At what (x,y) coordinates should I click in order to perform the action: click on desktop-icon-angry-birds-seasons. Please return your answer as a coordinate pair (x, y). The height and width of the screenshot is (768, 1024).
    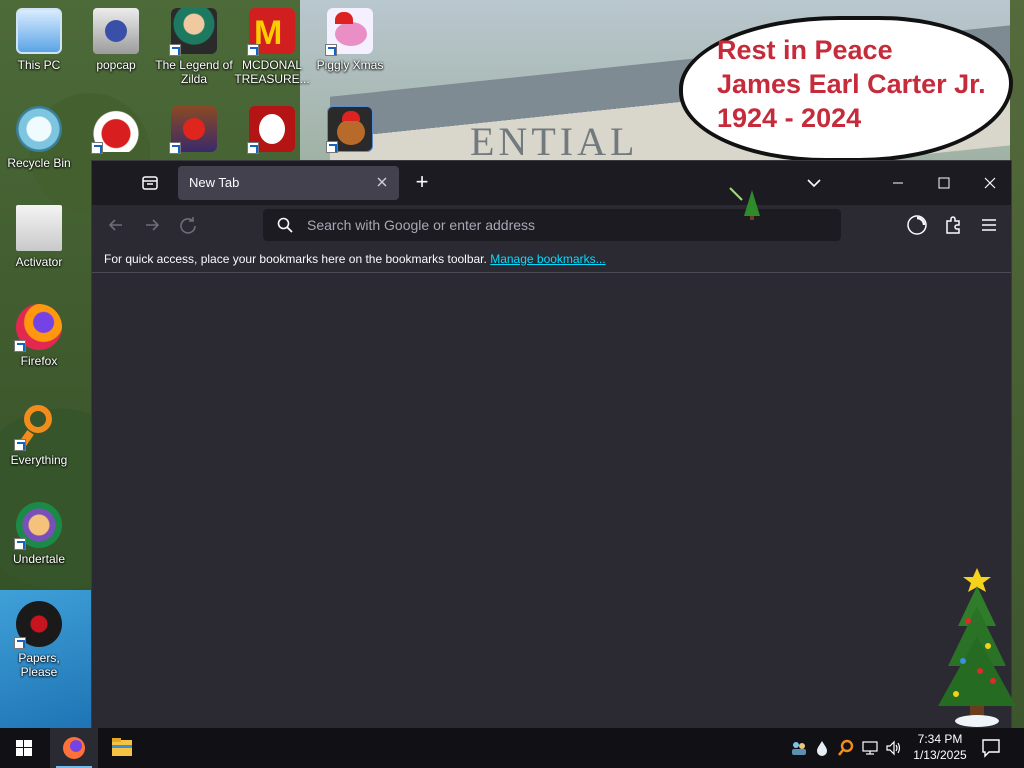
    Looking at the image, I should click on (194, 130).